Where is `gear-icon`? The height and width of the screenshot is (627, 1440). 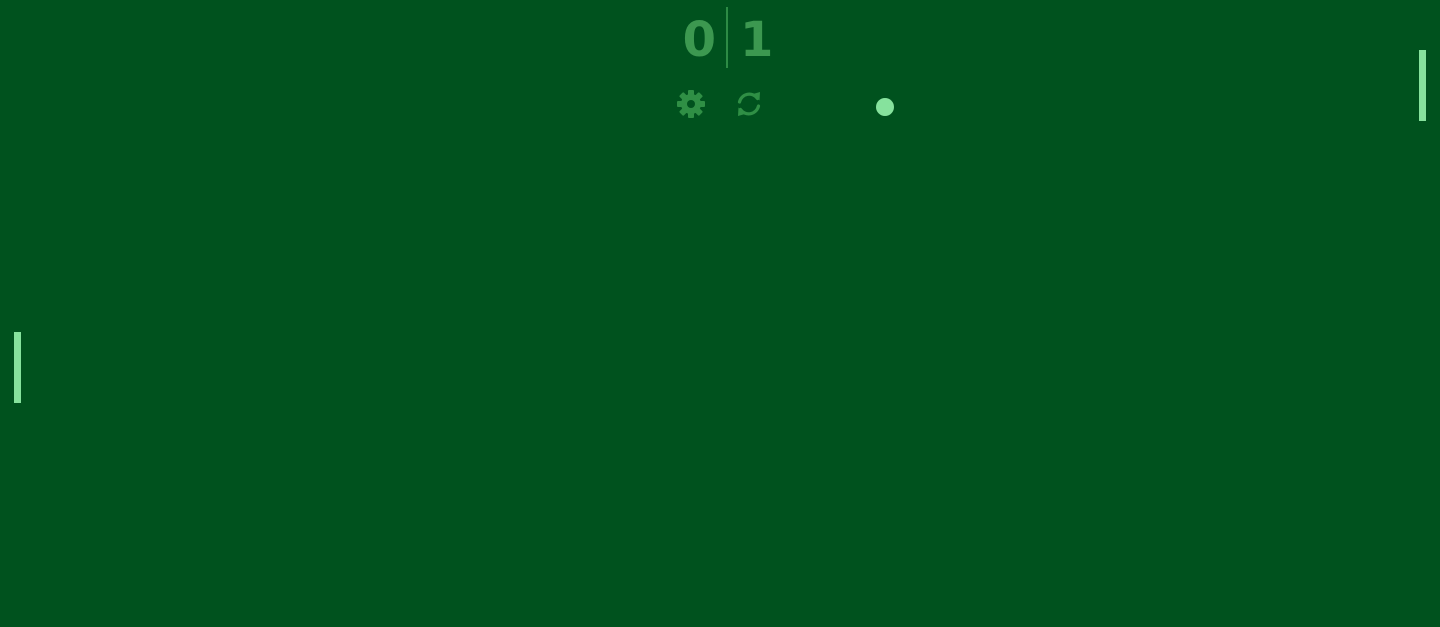 gear-icon is located at coordinates (691, 104).